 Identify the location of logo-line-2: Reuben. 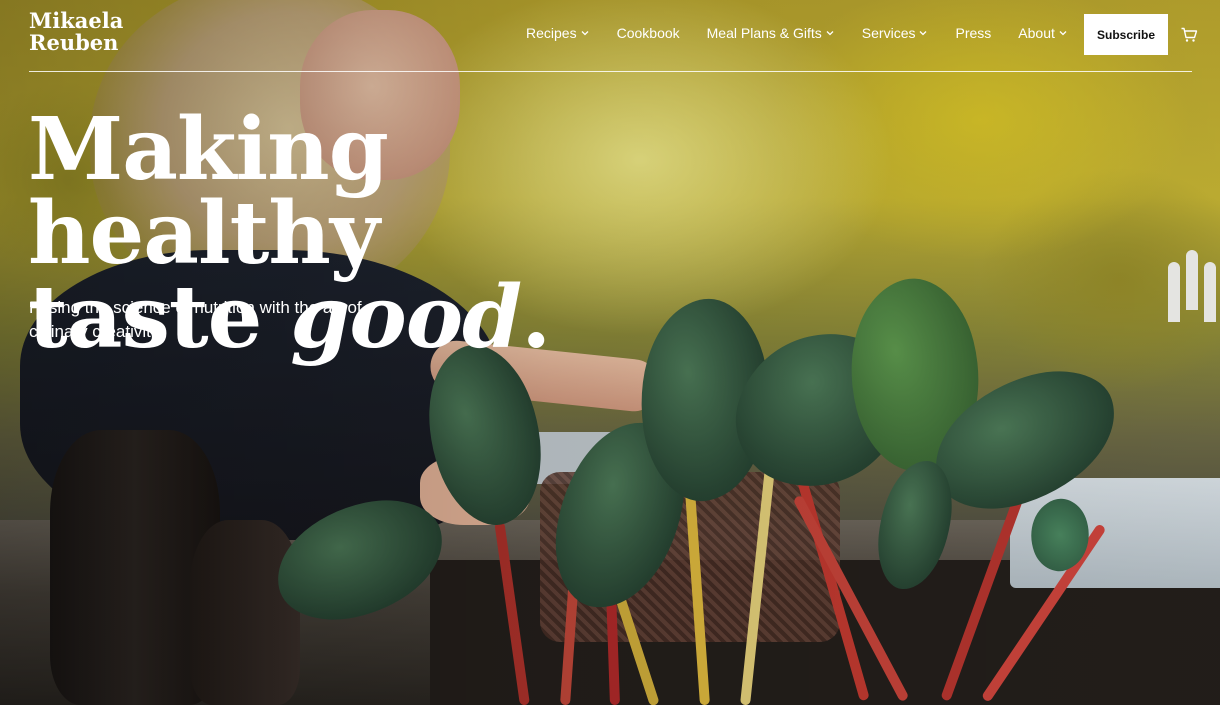
(74, 42).